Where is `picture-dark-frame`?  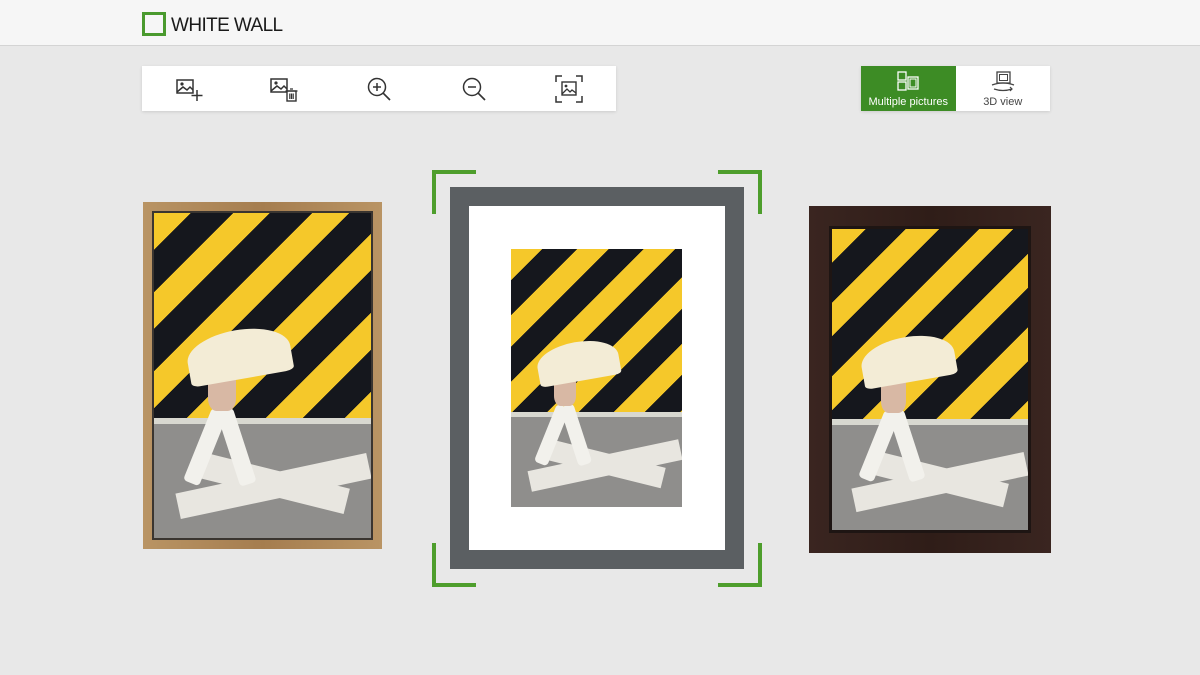 picture-dark-frame is located at coordinates (930, 379).